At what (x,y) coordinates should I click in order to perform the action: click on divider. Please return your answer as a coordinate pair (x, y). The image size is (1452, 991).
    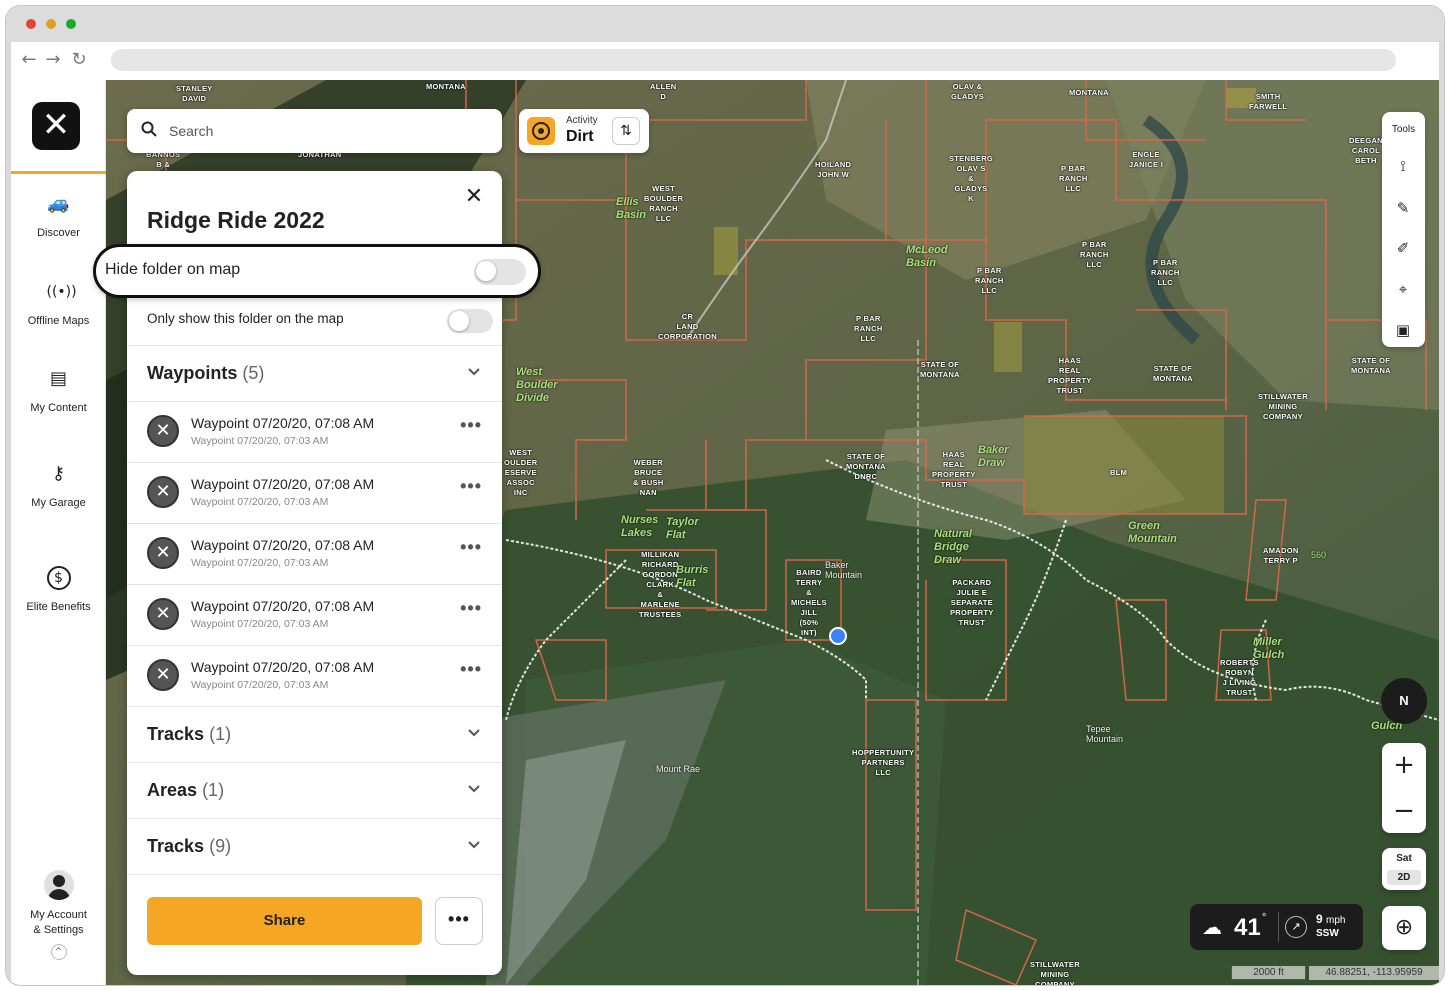
    Looking at the image, I should click on (1278, 927).